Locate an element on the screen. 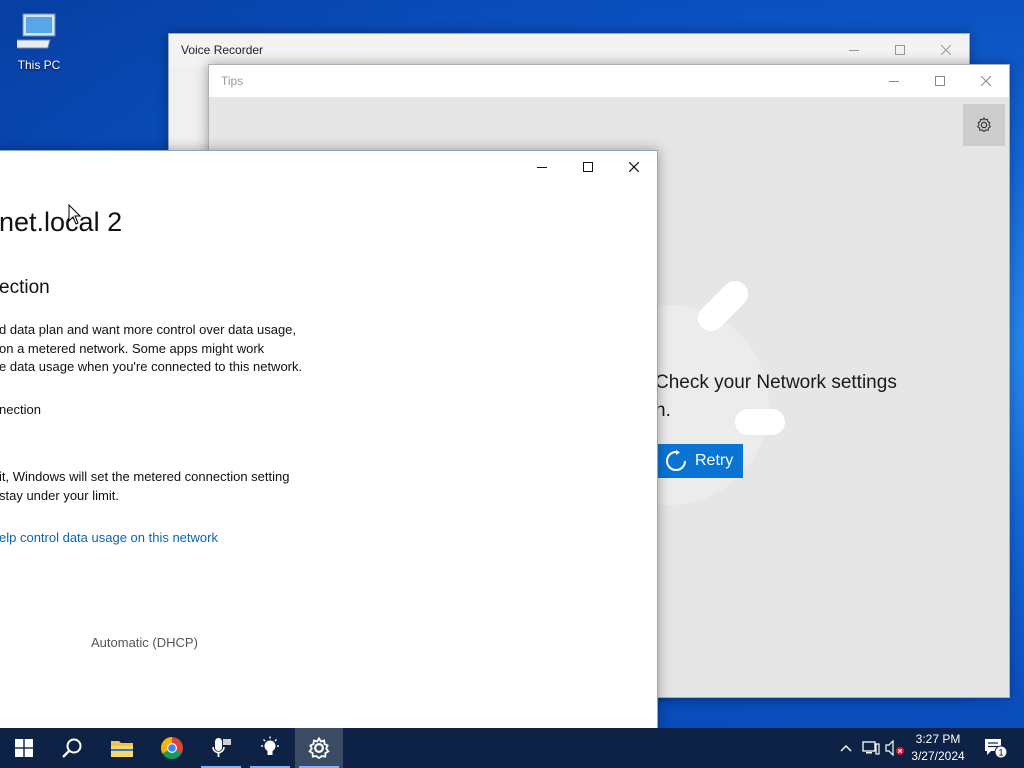 The image size is (1024, 768). clock-date: 3/27/2024 is located at coordinates (938, 756).